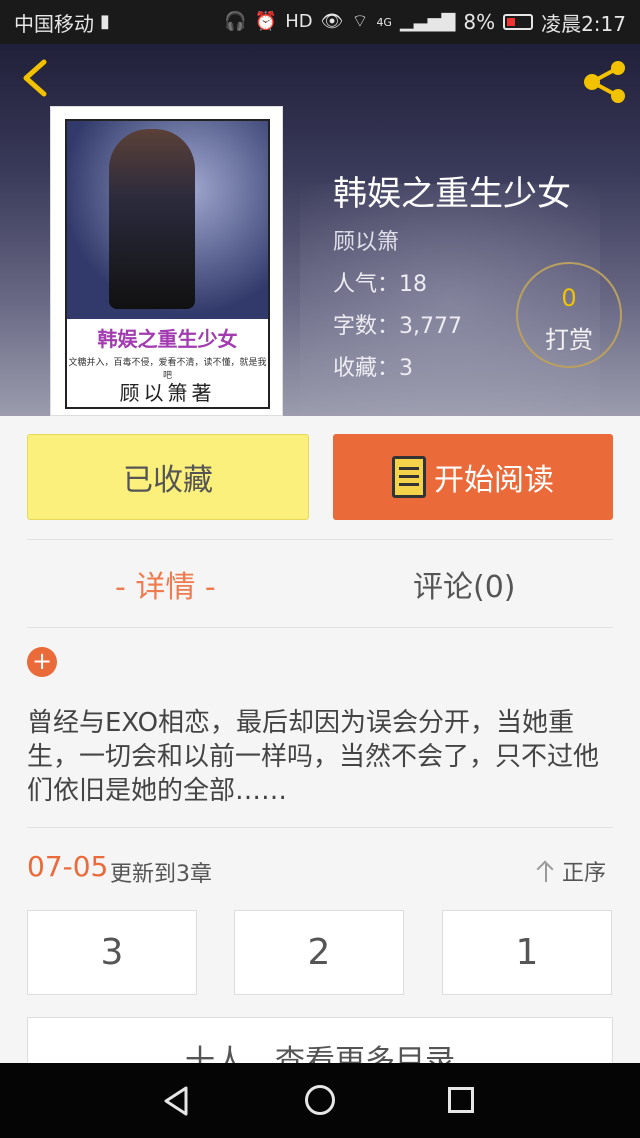 Image resolution: width=640 pixels, height=1138 pixels. What do you see at coordinates (299, 21) in the screenshot?
I see `hd-icon: HD` at bounding box center [299, 21].